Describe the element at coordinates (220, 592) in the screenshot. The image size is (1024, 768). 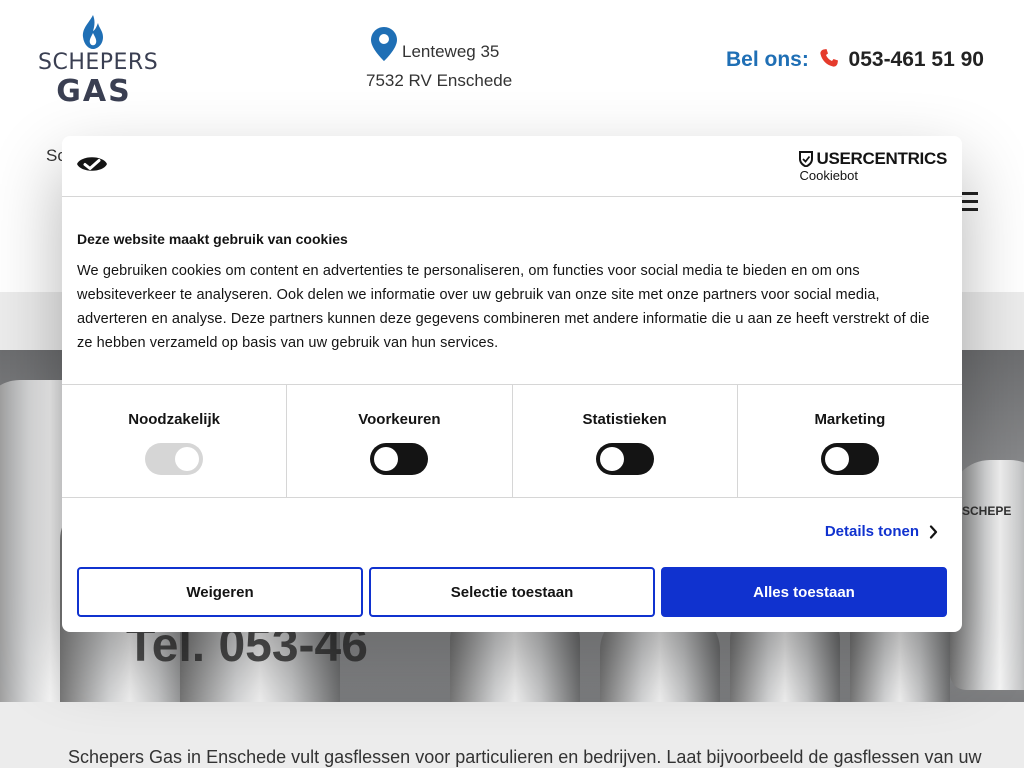
I see `reject-button: Weigeren` at that location.